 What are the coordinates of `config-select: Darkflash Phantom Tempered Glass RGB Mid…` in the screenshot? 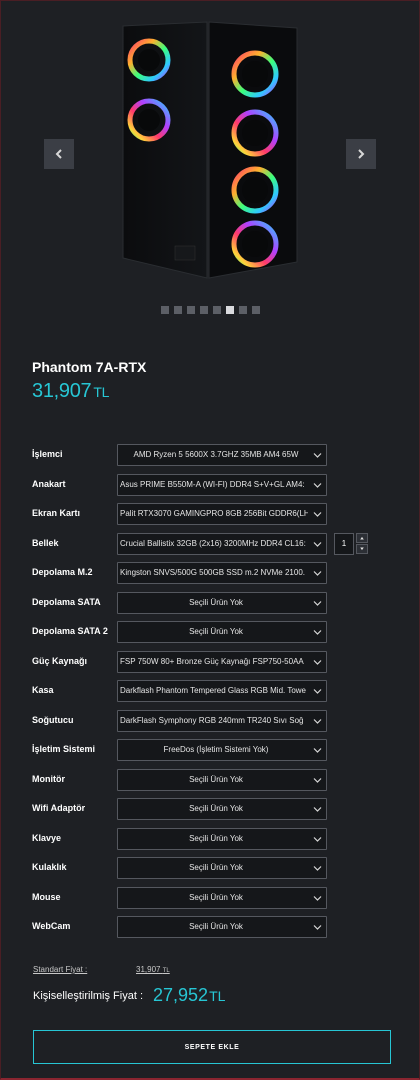 It's located at (222, 691).